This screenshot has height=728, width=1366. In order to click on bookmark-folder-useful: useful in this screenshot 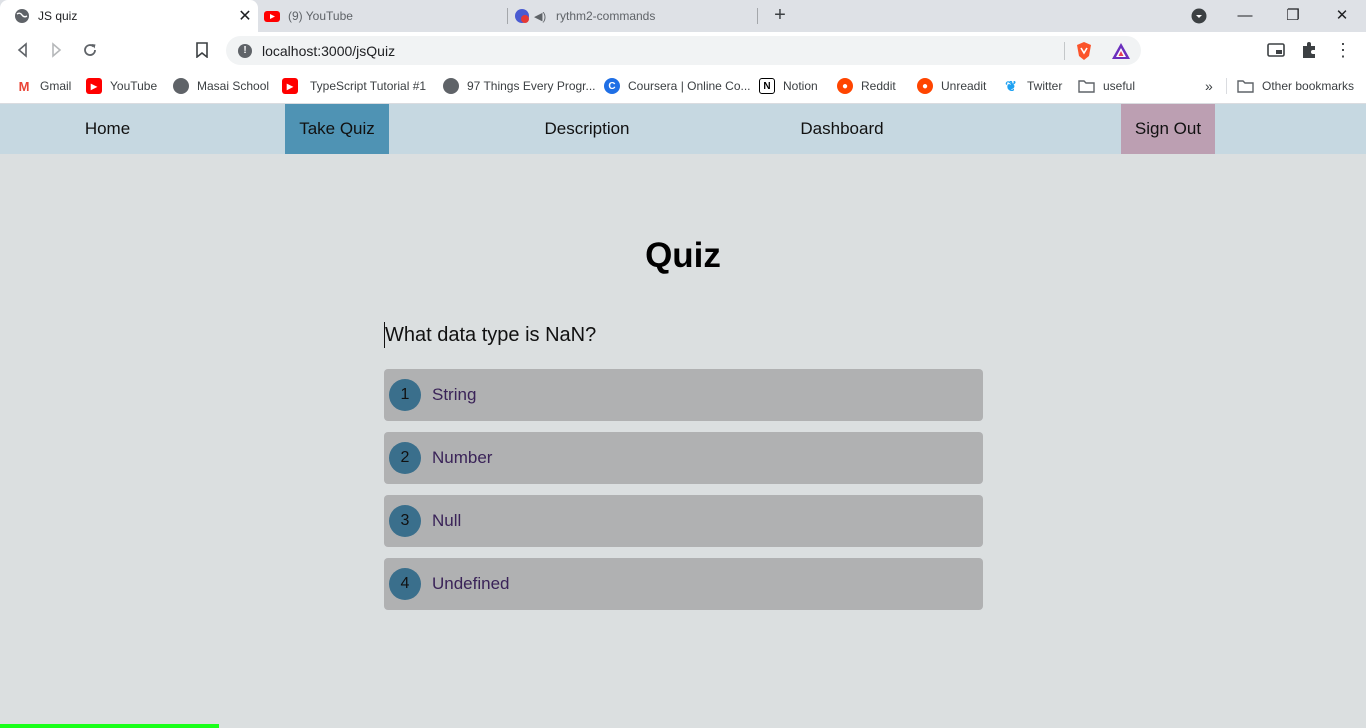, I will do `click(1106, 86)`.